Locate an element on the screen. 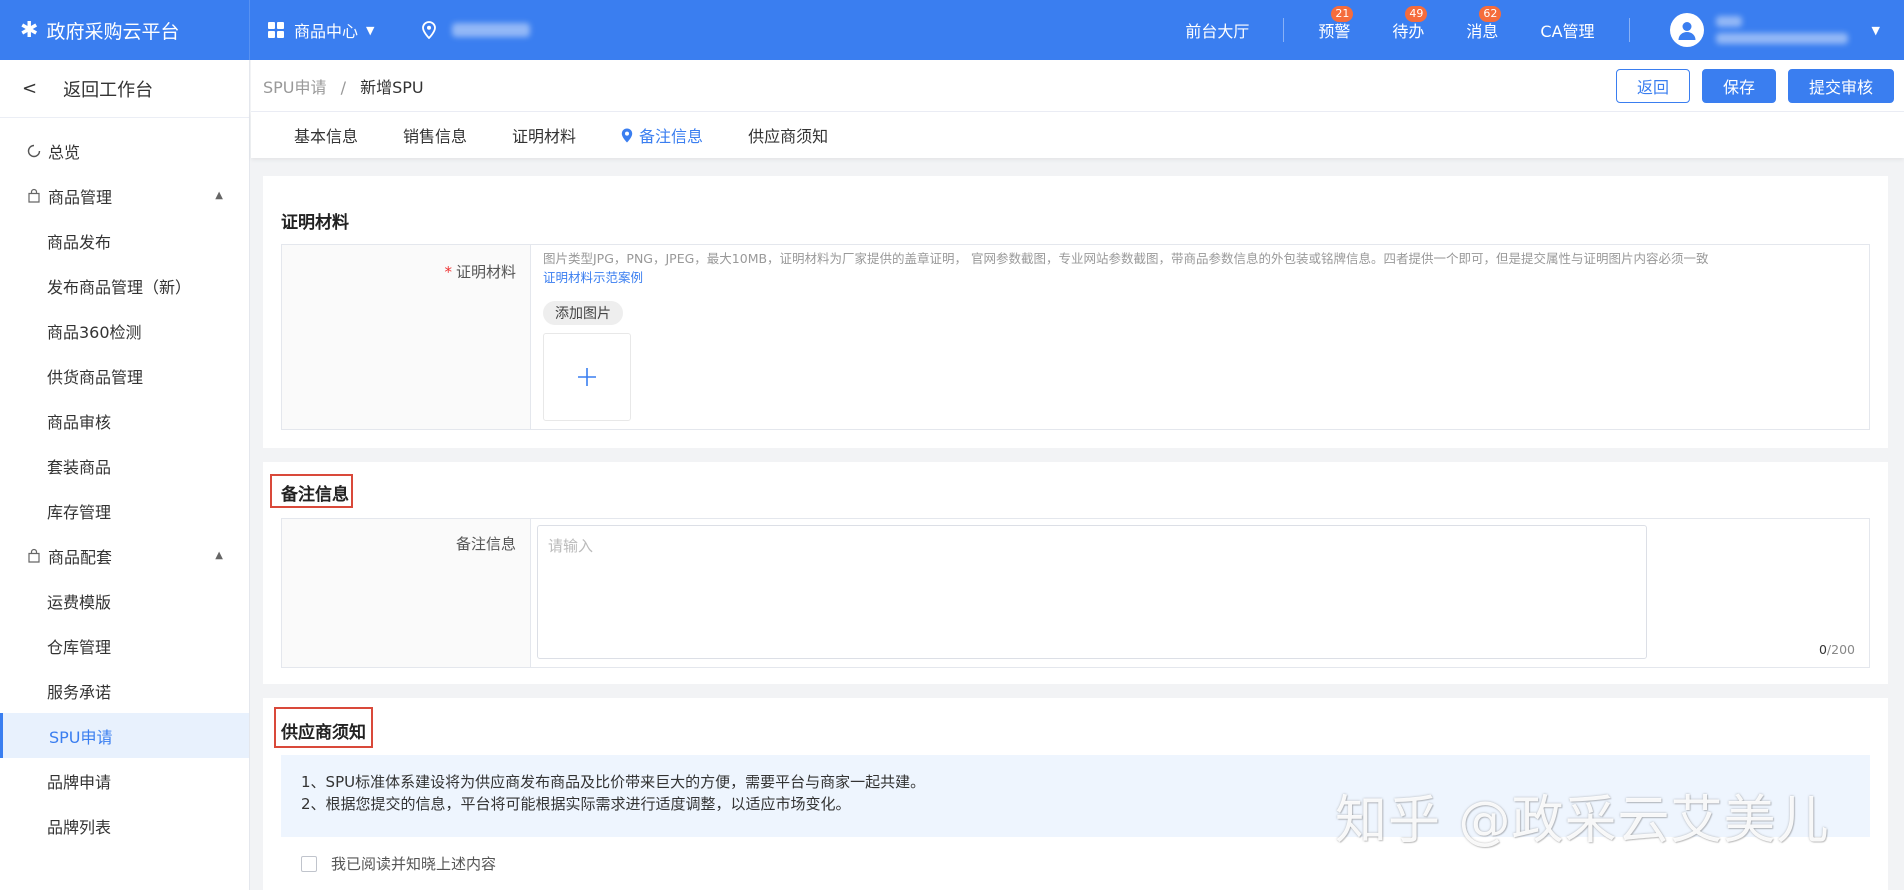 This screenshot has width=1904, height=890. agree-label: 我已阅读并知晓上述内容 is located at coordinates (414, 864).